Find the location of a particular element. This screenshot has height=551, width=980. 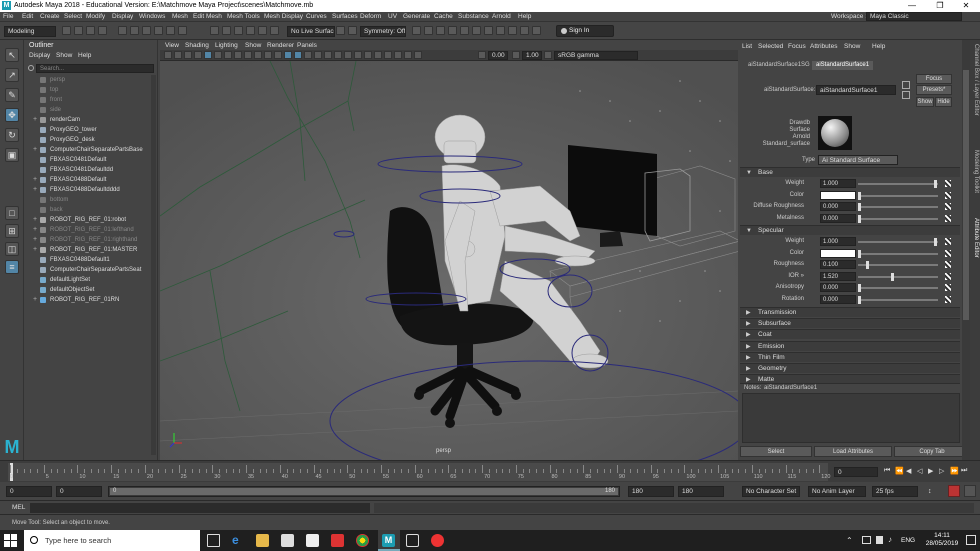

step-forward-key-icon: ⏩ is located at coordinates (954, 471).